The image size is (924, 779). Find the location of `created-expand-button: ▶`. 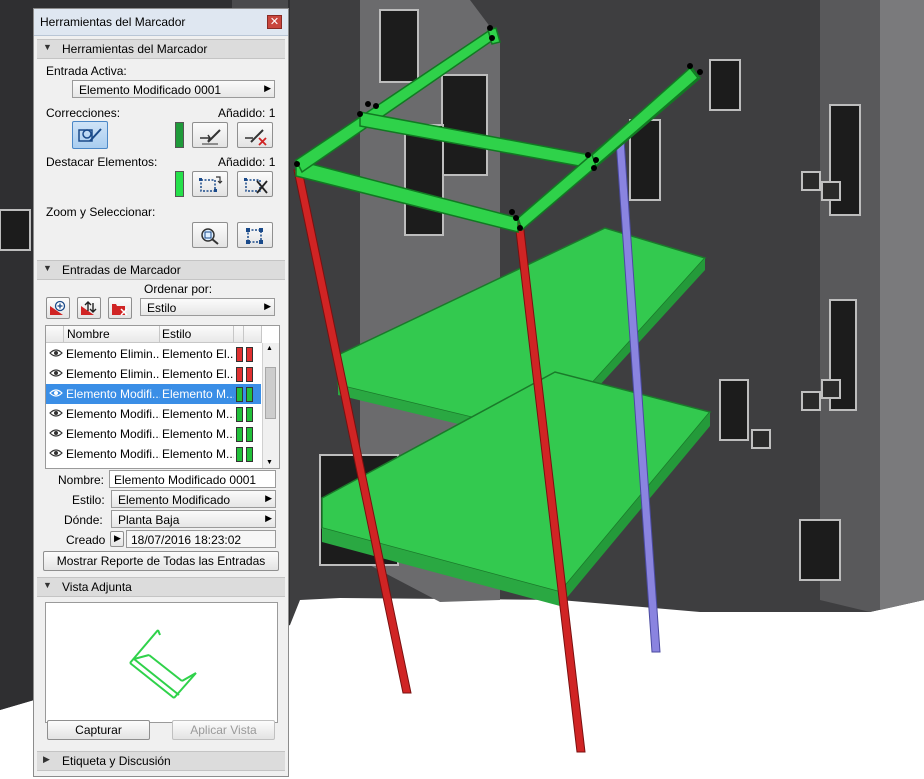

created-expand-button: ▶ is located at coordinates (117, 539).